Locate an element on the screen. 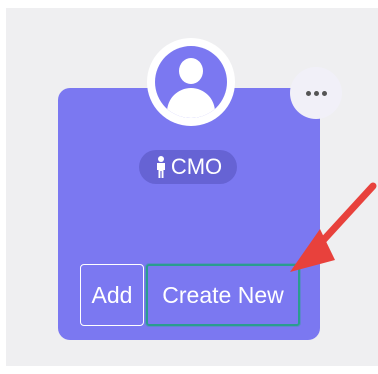 The width and height of the screenshot is (378, 374). more-options-button is located at coordinates (316, 93).